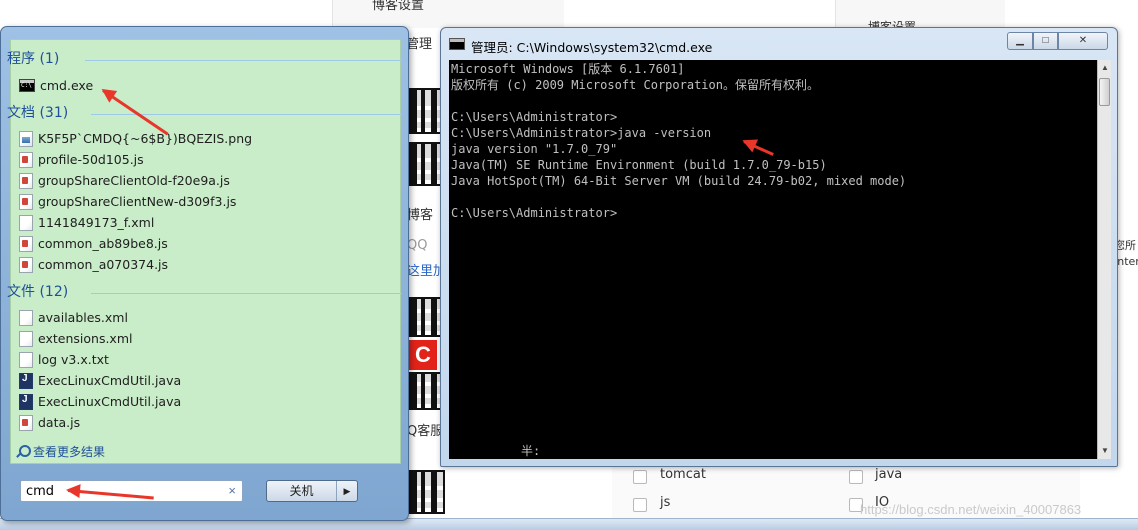 Image resolution: width=1138 pixels, height=530 pixels. Describe the element at coordinates (889, 474) in the screenshot. I see `checkbox-label: java` at that location.